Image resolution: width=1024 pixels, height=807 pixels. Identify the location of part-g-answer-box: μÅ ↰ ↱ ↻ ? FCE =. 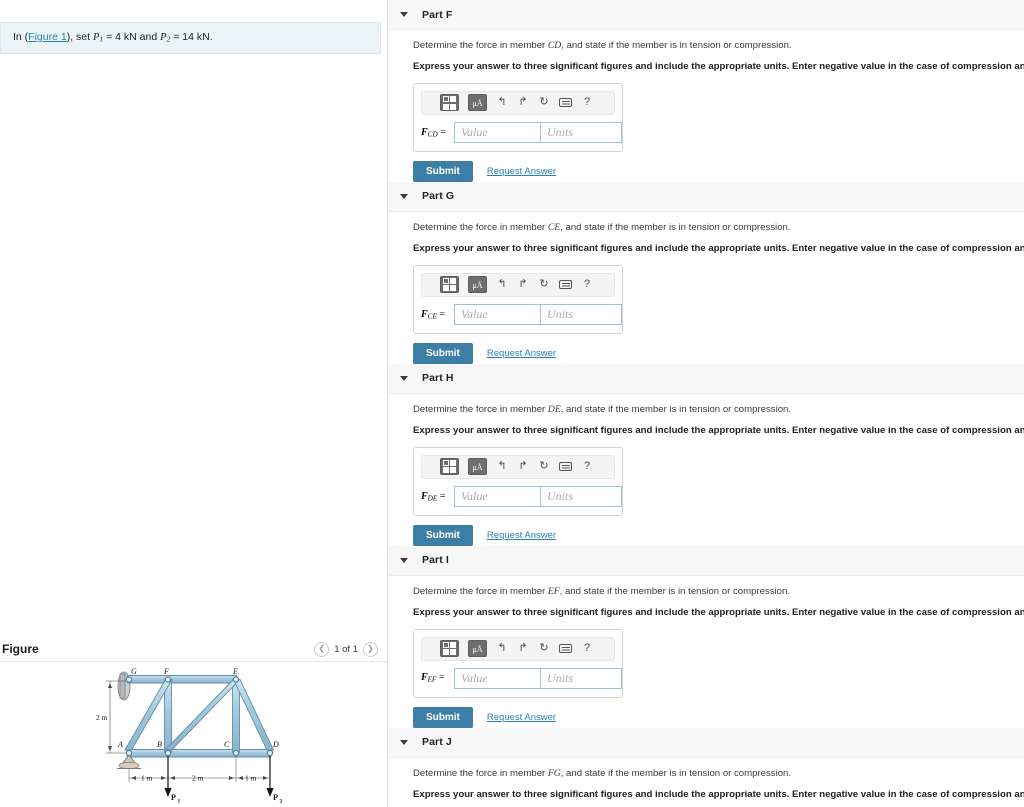
(518, 299).